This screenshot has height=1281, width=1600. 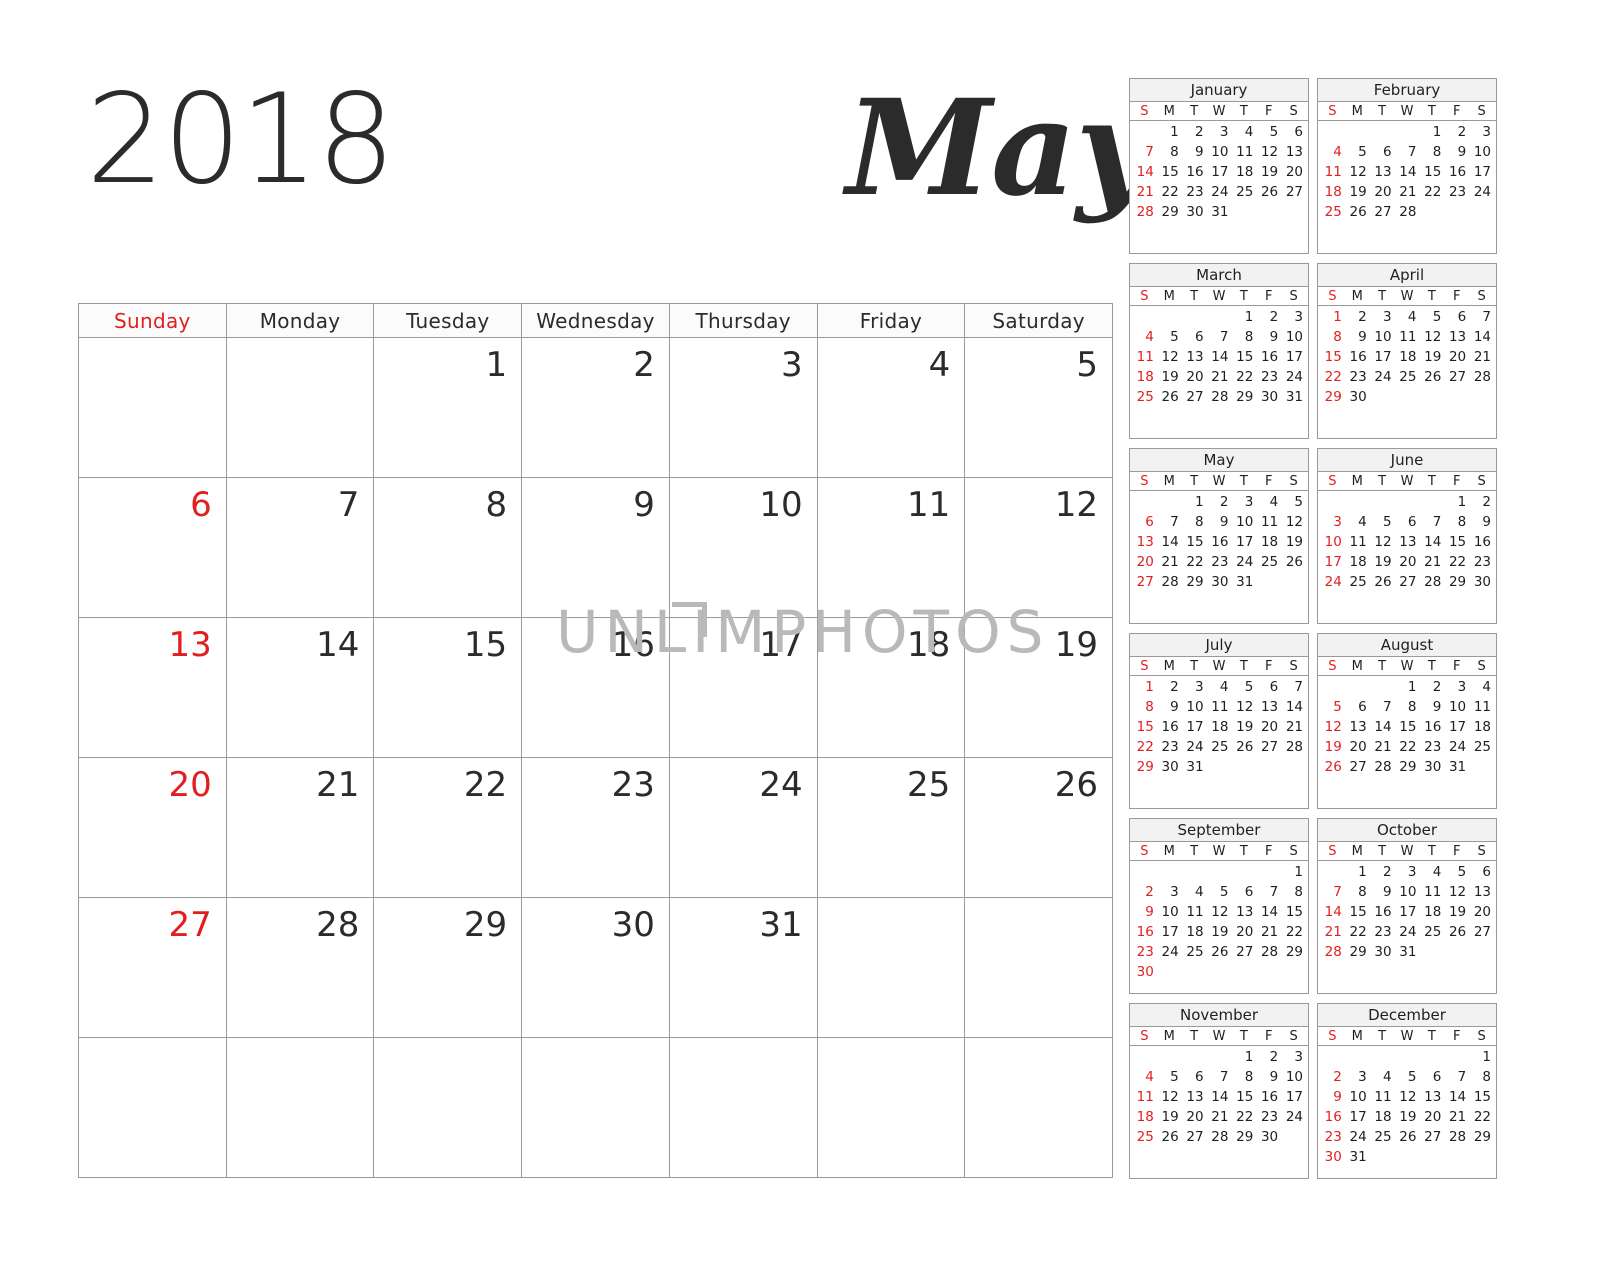 I want to click on day-cell: 14, so click(x=300, y=688).